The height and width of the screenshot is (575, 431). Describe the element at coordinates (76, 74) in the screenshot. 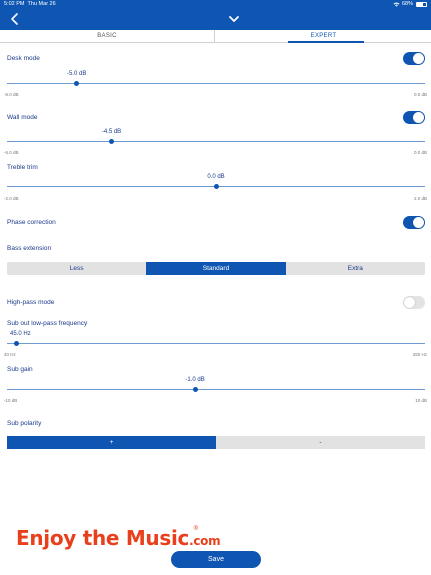

I see `desk-mode-value: -5.0 dB` at that location.